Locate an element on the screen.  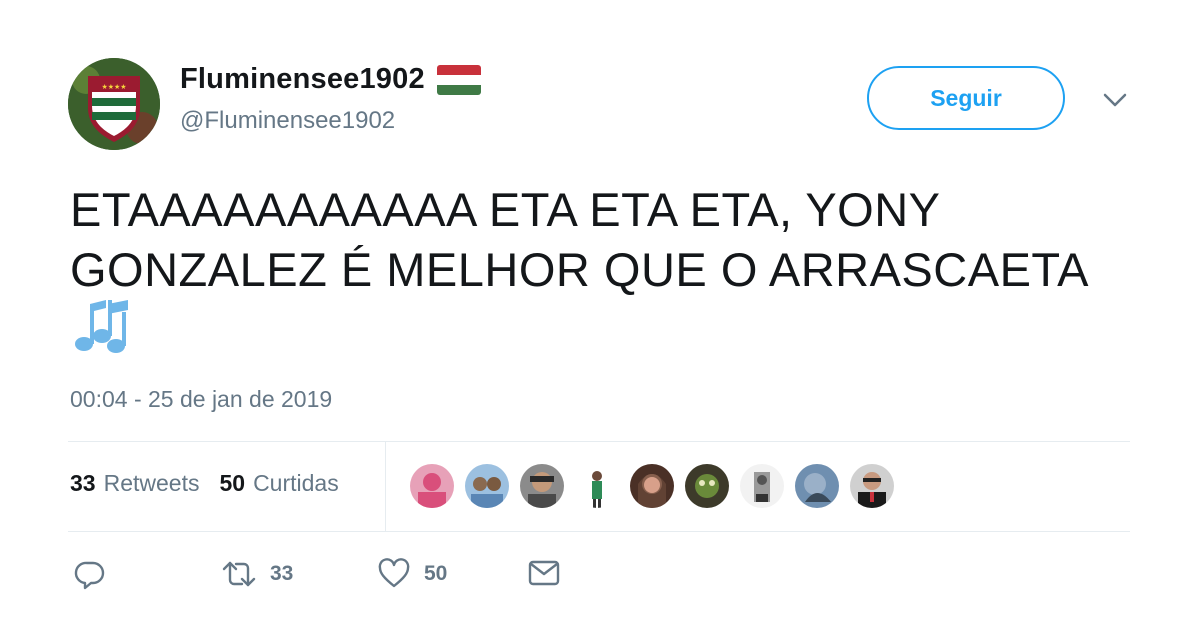
like-button: 50 is located at coordinates (412, 574).